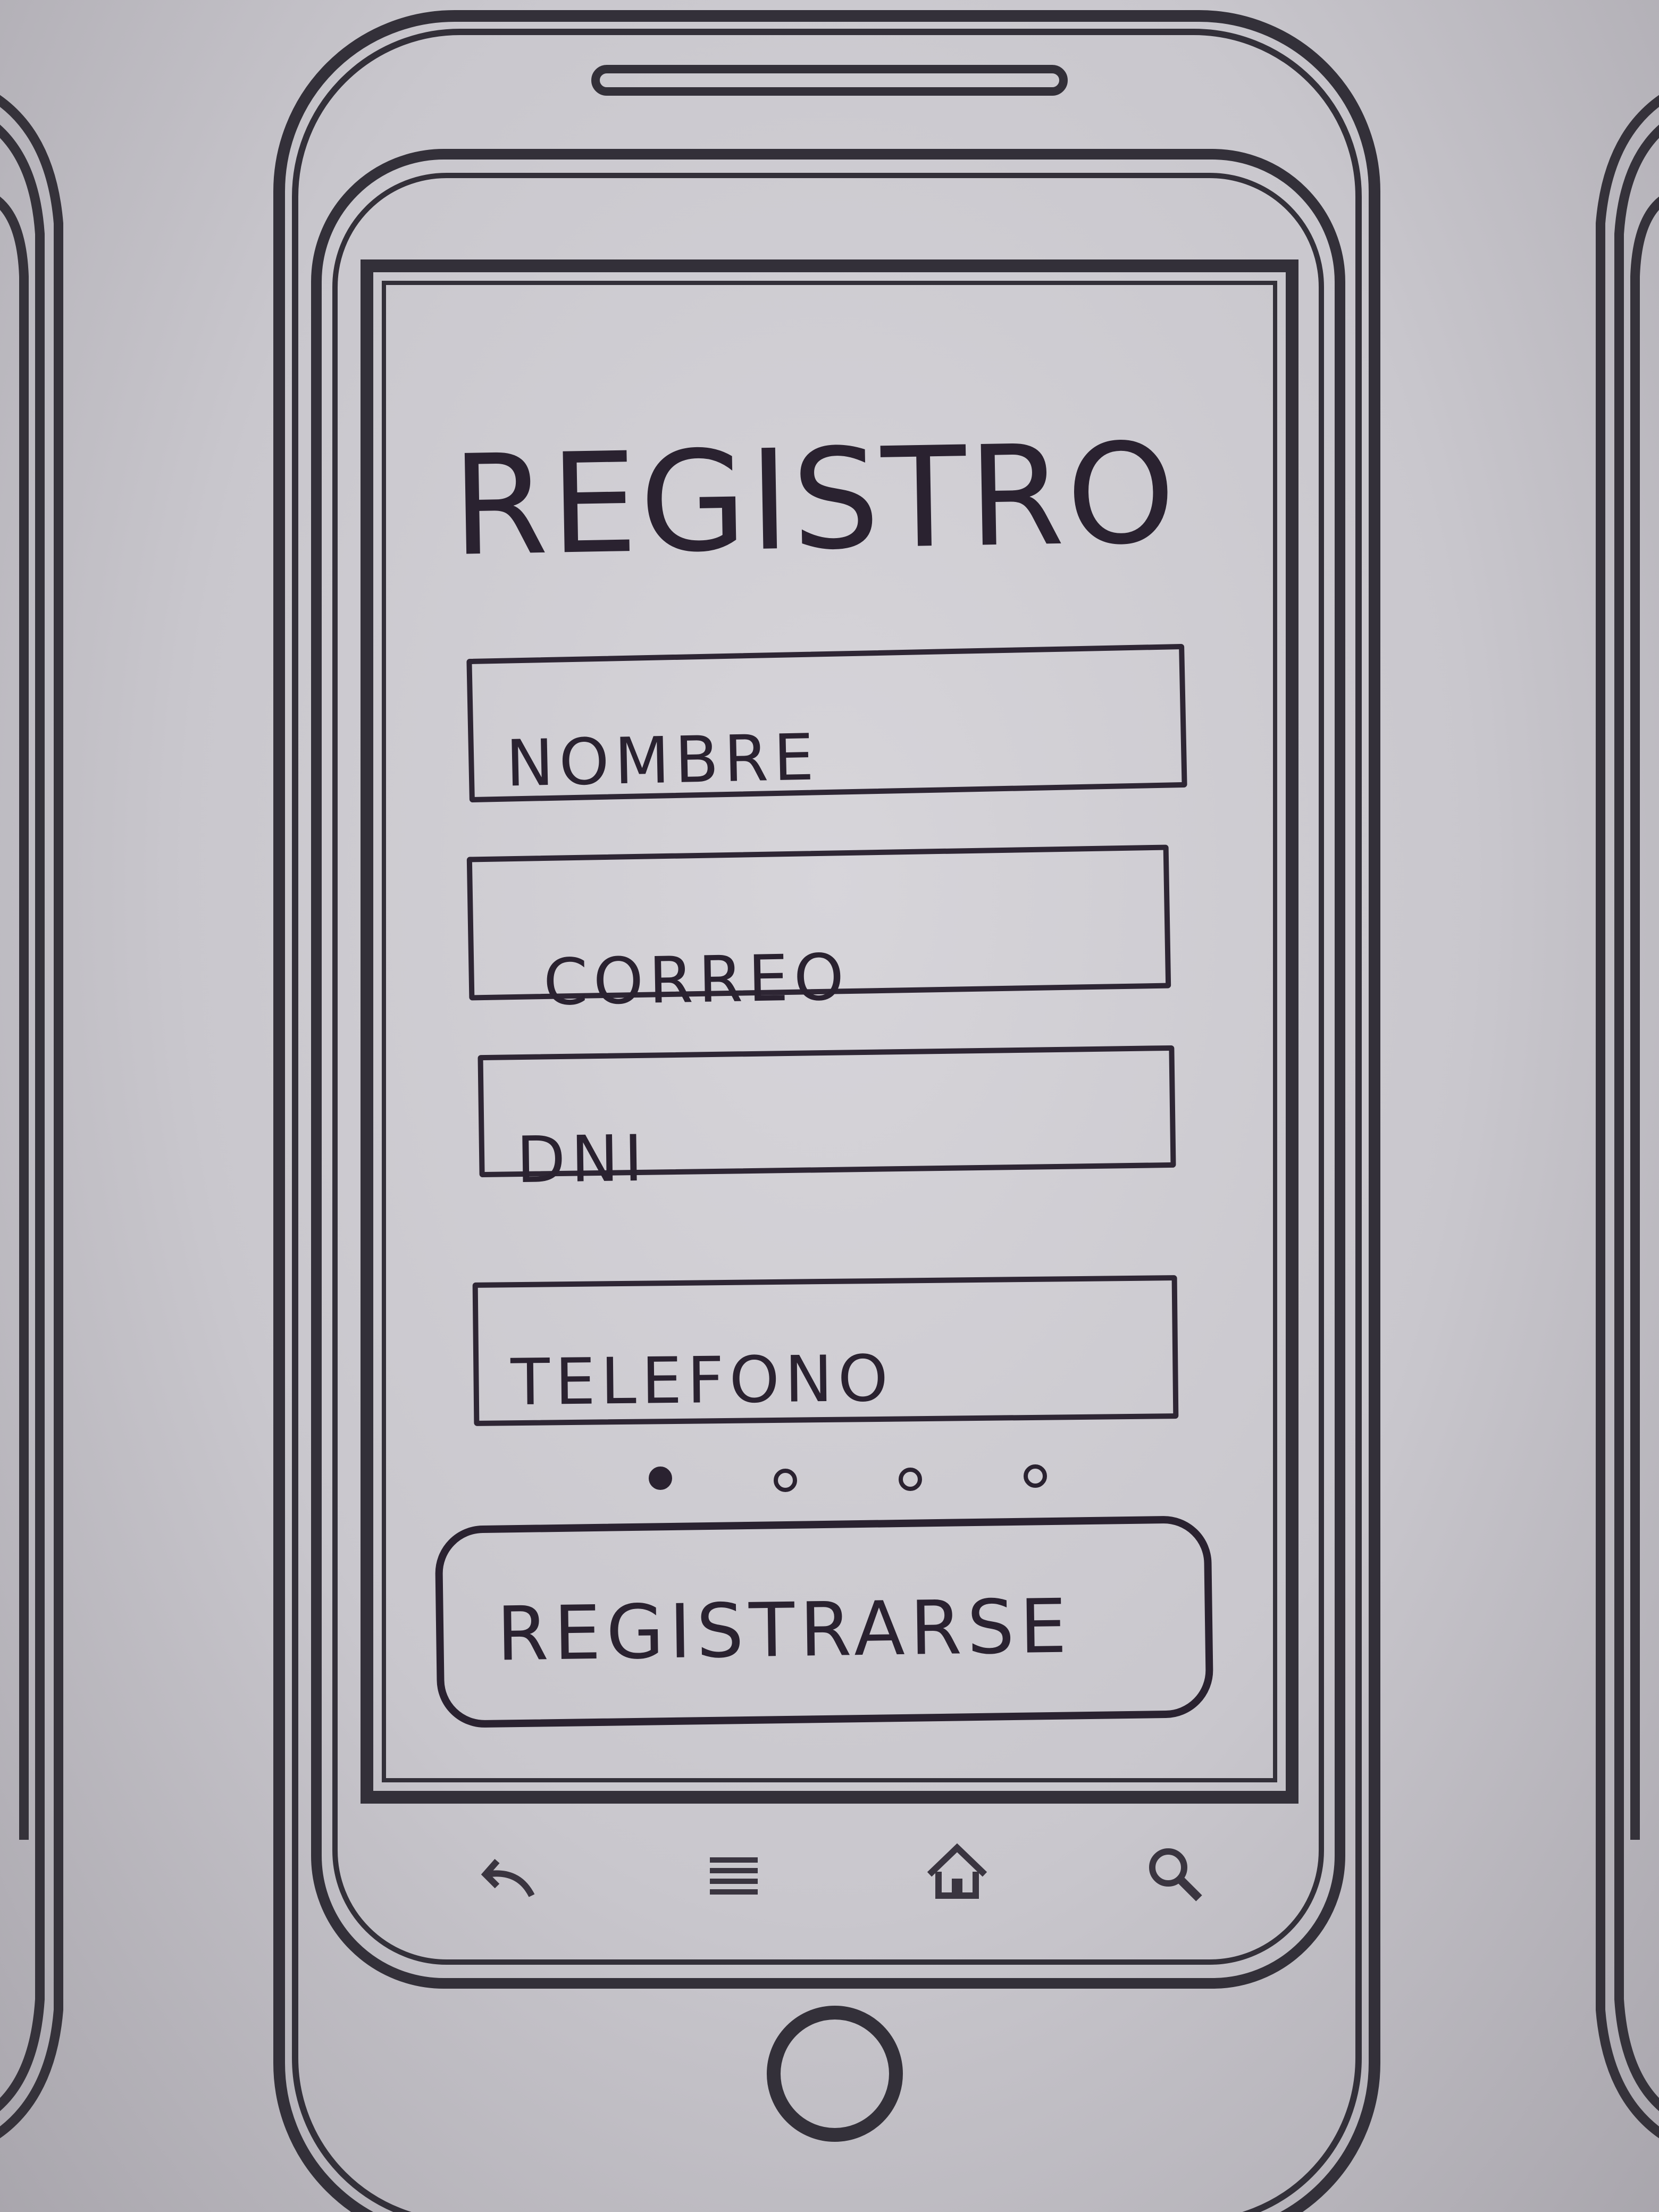  I want to click on home-icon-glyph, so click(957, 1871).